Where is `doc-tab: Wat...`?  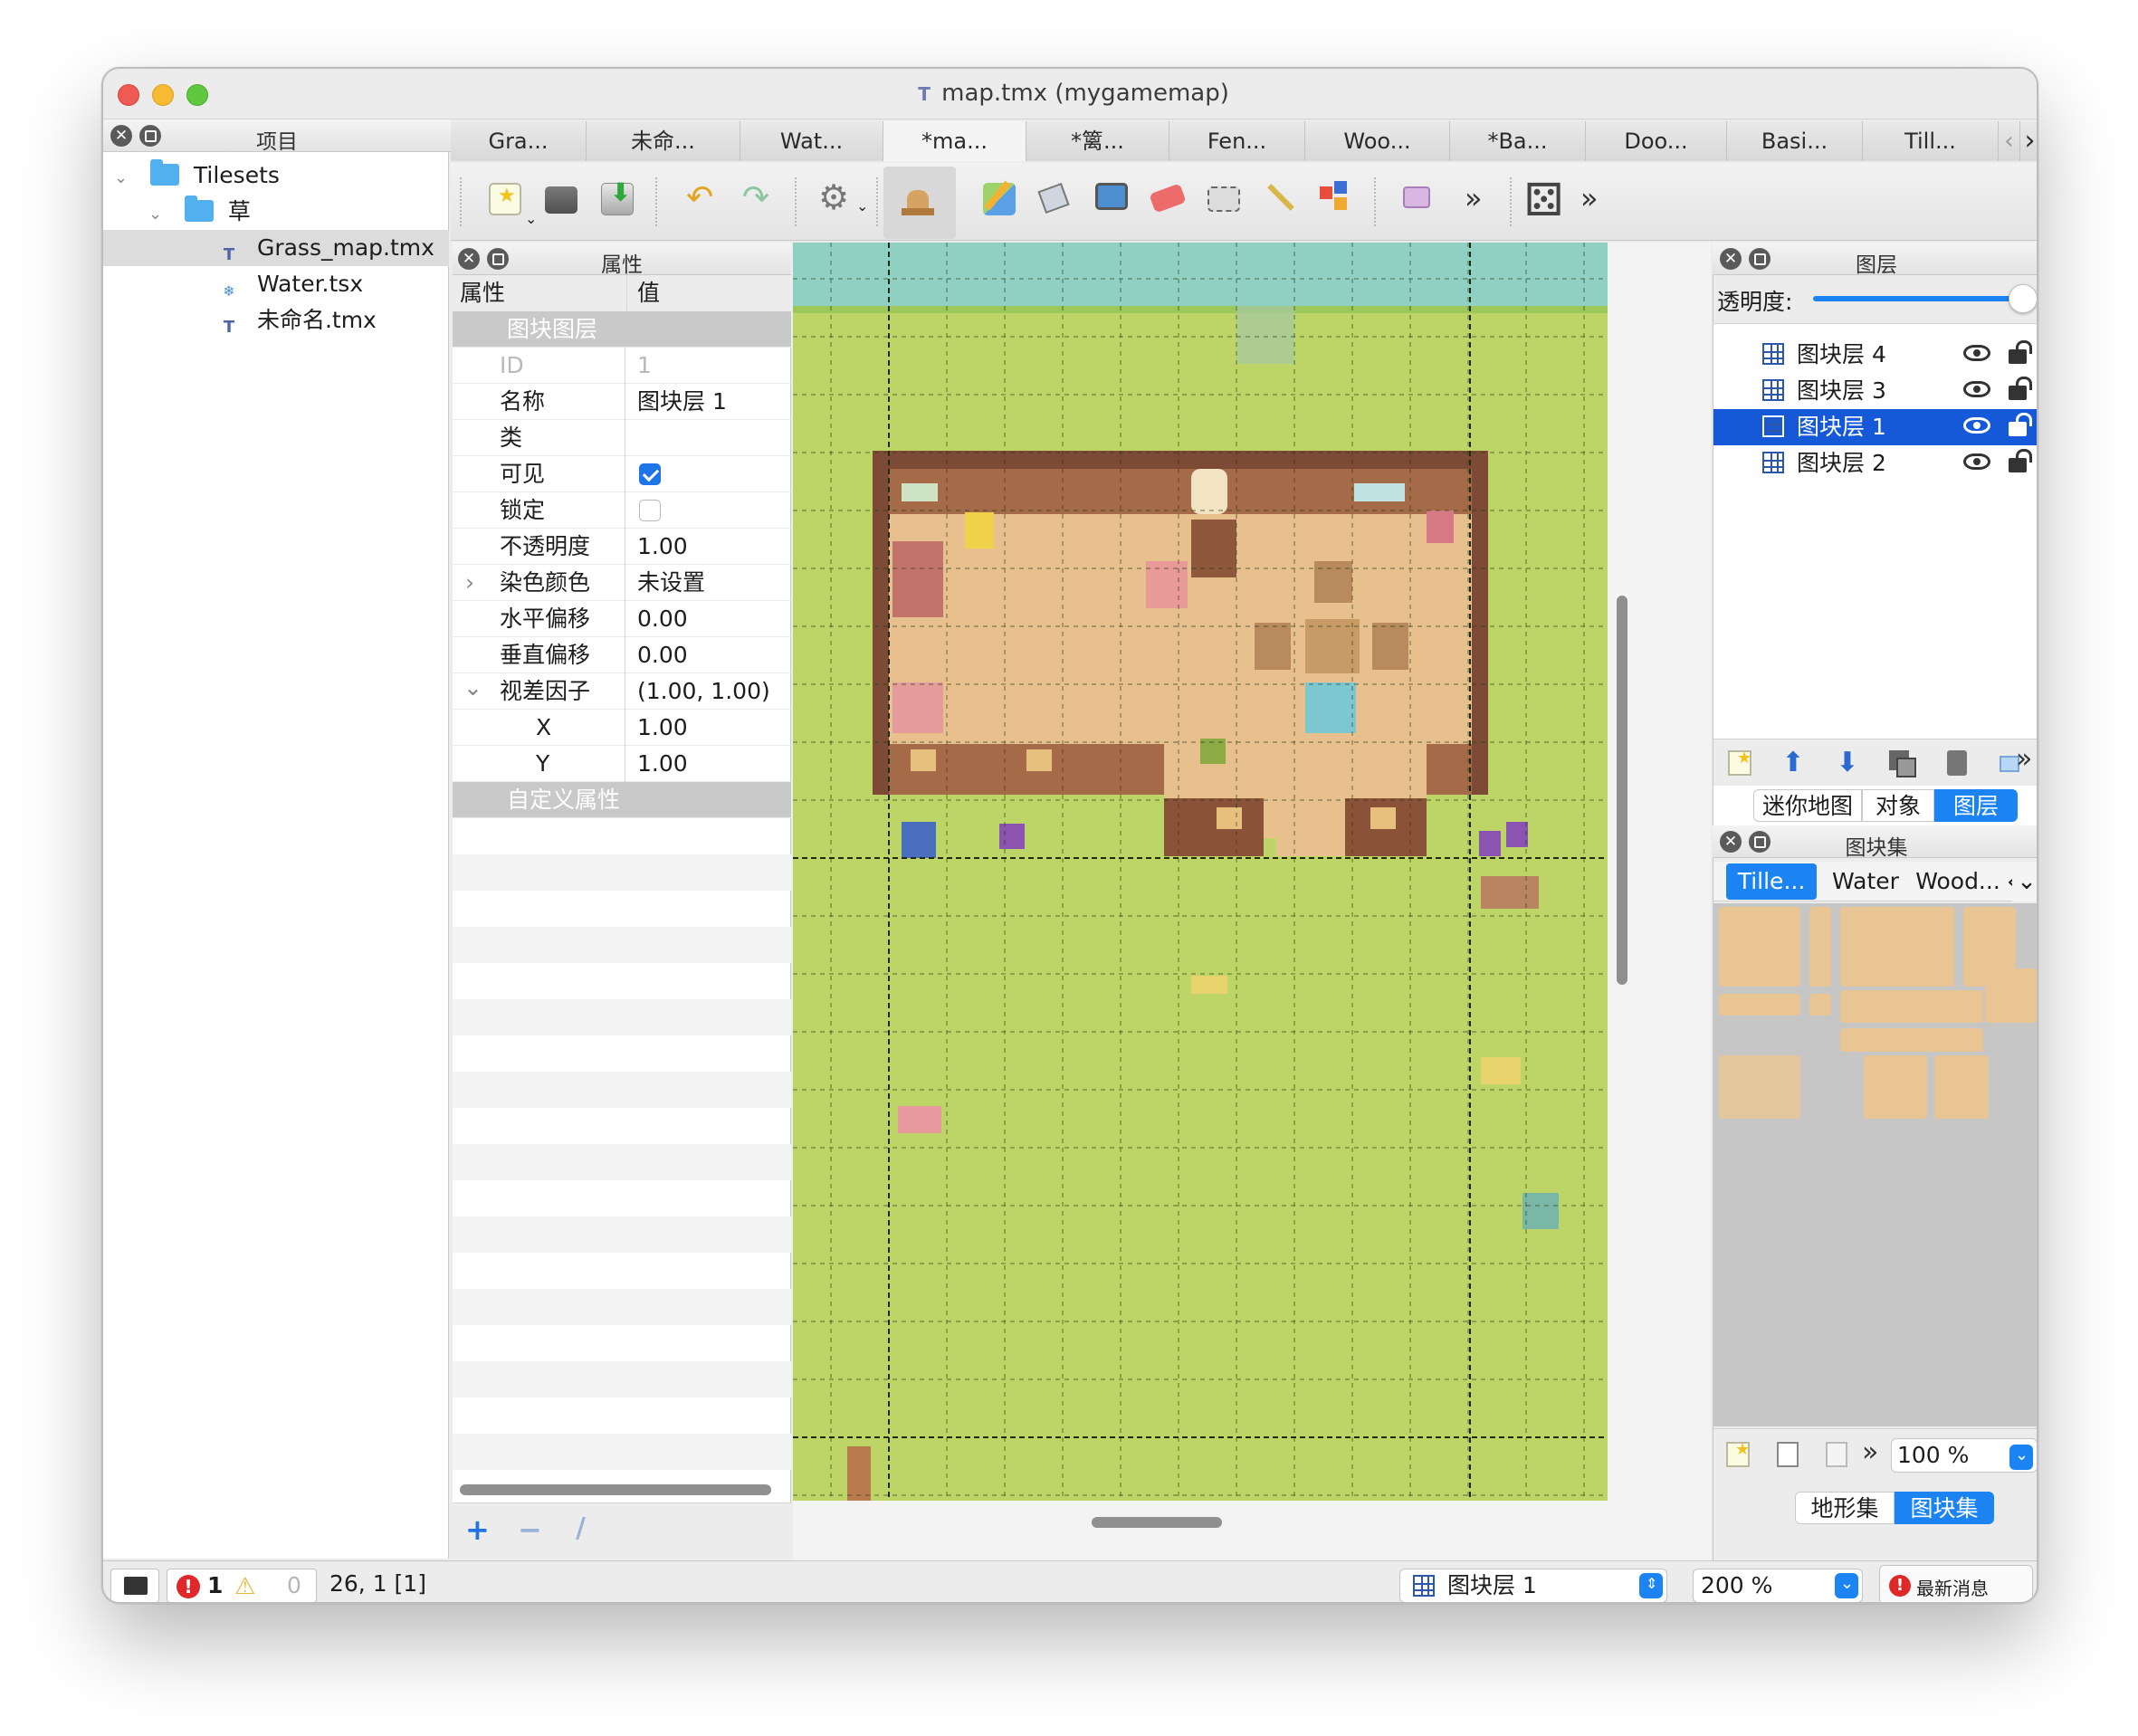 doc-tab: Wat... is located at coordinates (811, 141).